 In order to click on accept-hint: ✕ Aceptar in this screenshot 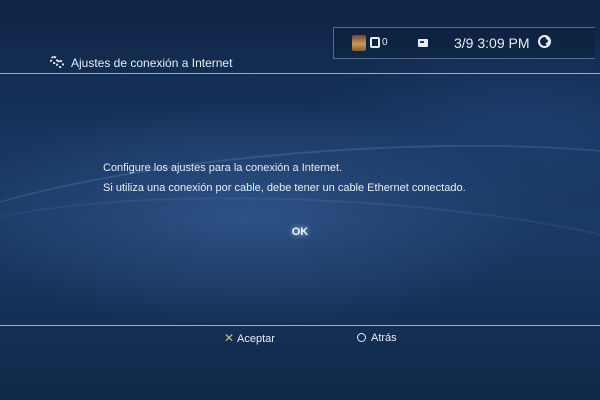, I will do `click(249, 338)`.